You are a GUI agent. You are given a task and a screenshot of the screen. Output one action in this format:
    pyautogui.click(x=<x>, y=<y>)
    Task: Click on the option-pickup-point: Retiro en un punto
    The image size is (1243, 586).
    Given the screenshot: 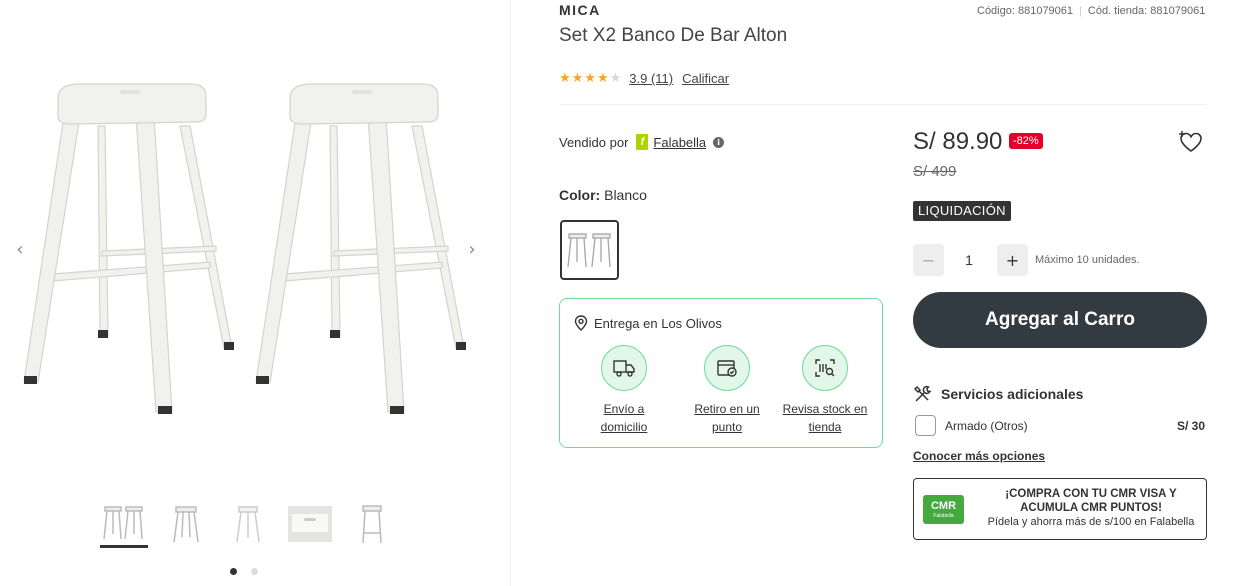 What is the action you would take?
    pyautogui.click(x=727, y=390)
    